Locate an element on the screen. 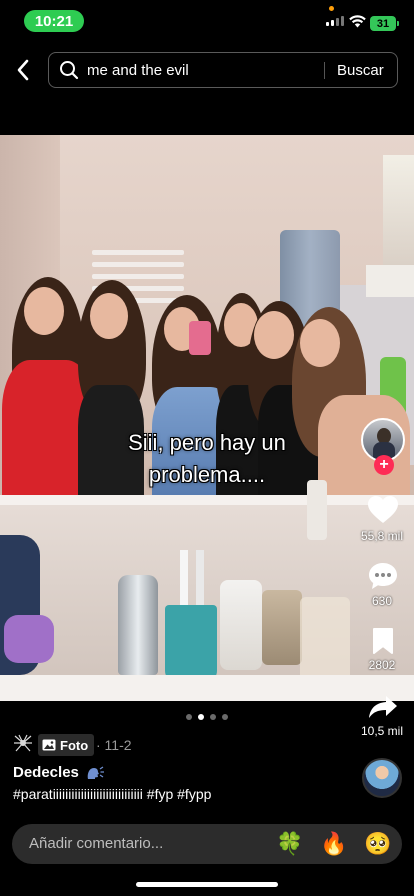 This screenshot has height=896, width=414. like-button is located at coordinates (383, 510).